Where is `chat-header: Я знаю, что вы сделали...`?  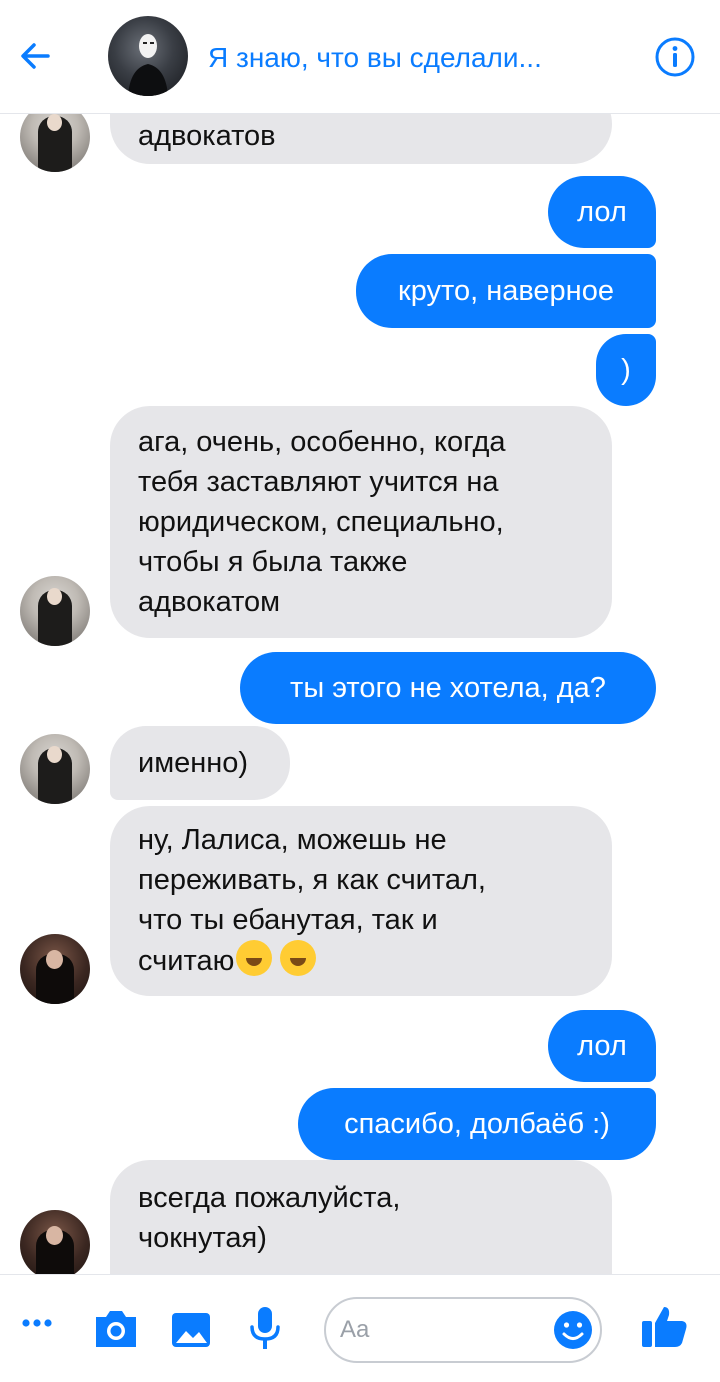 chat-header: Я знаю, что вы сделали... is located at coordinates (360, 57).